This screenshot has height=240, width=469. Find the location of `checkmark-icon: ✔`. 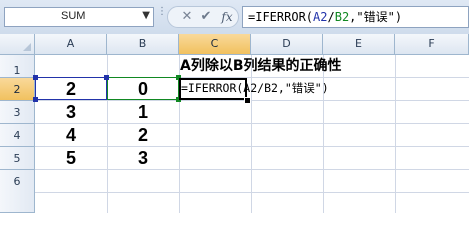

checkmark-icon: ✔ is located at coordinates (206, 17).